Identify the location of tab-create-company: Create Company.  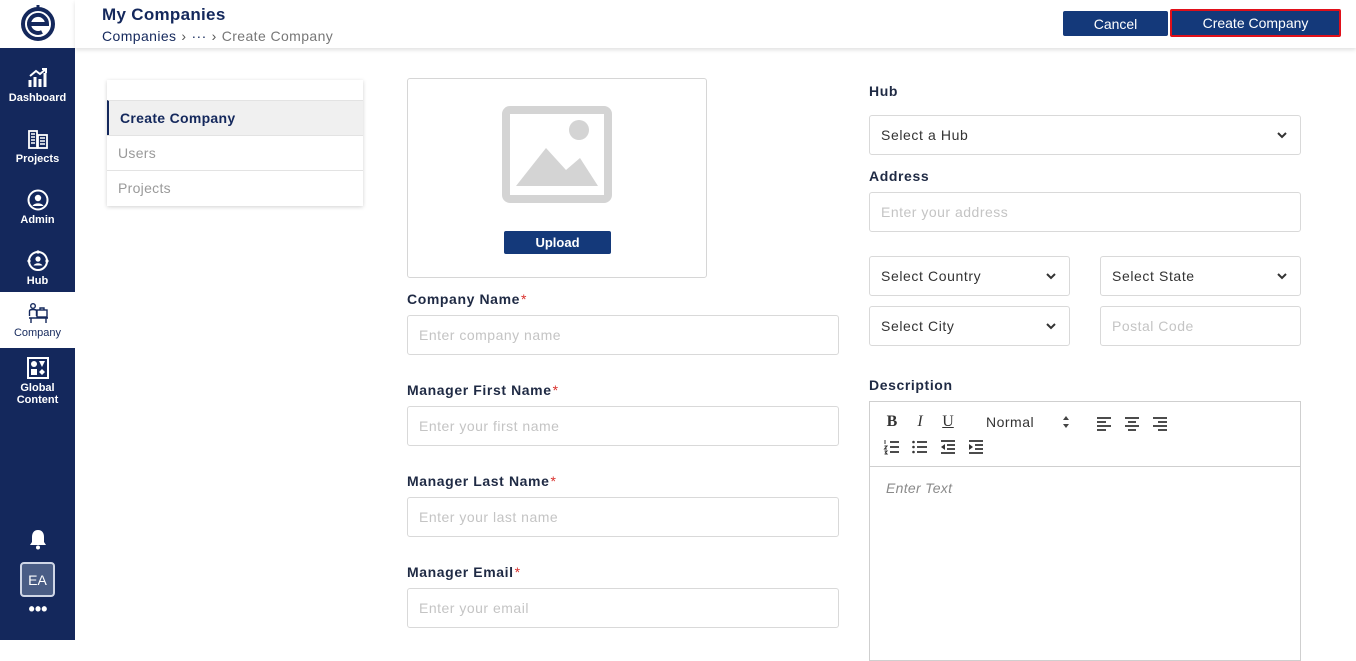
(235, 117).